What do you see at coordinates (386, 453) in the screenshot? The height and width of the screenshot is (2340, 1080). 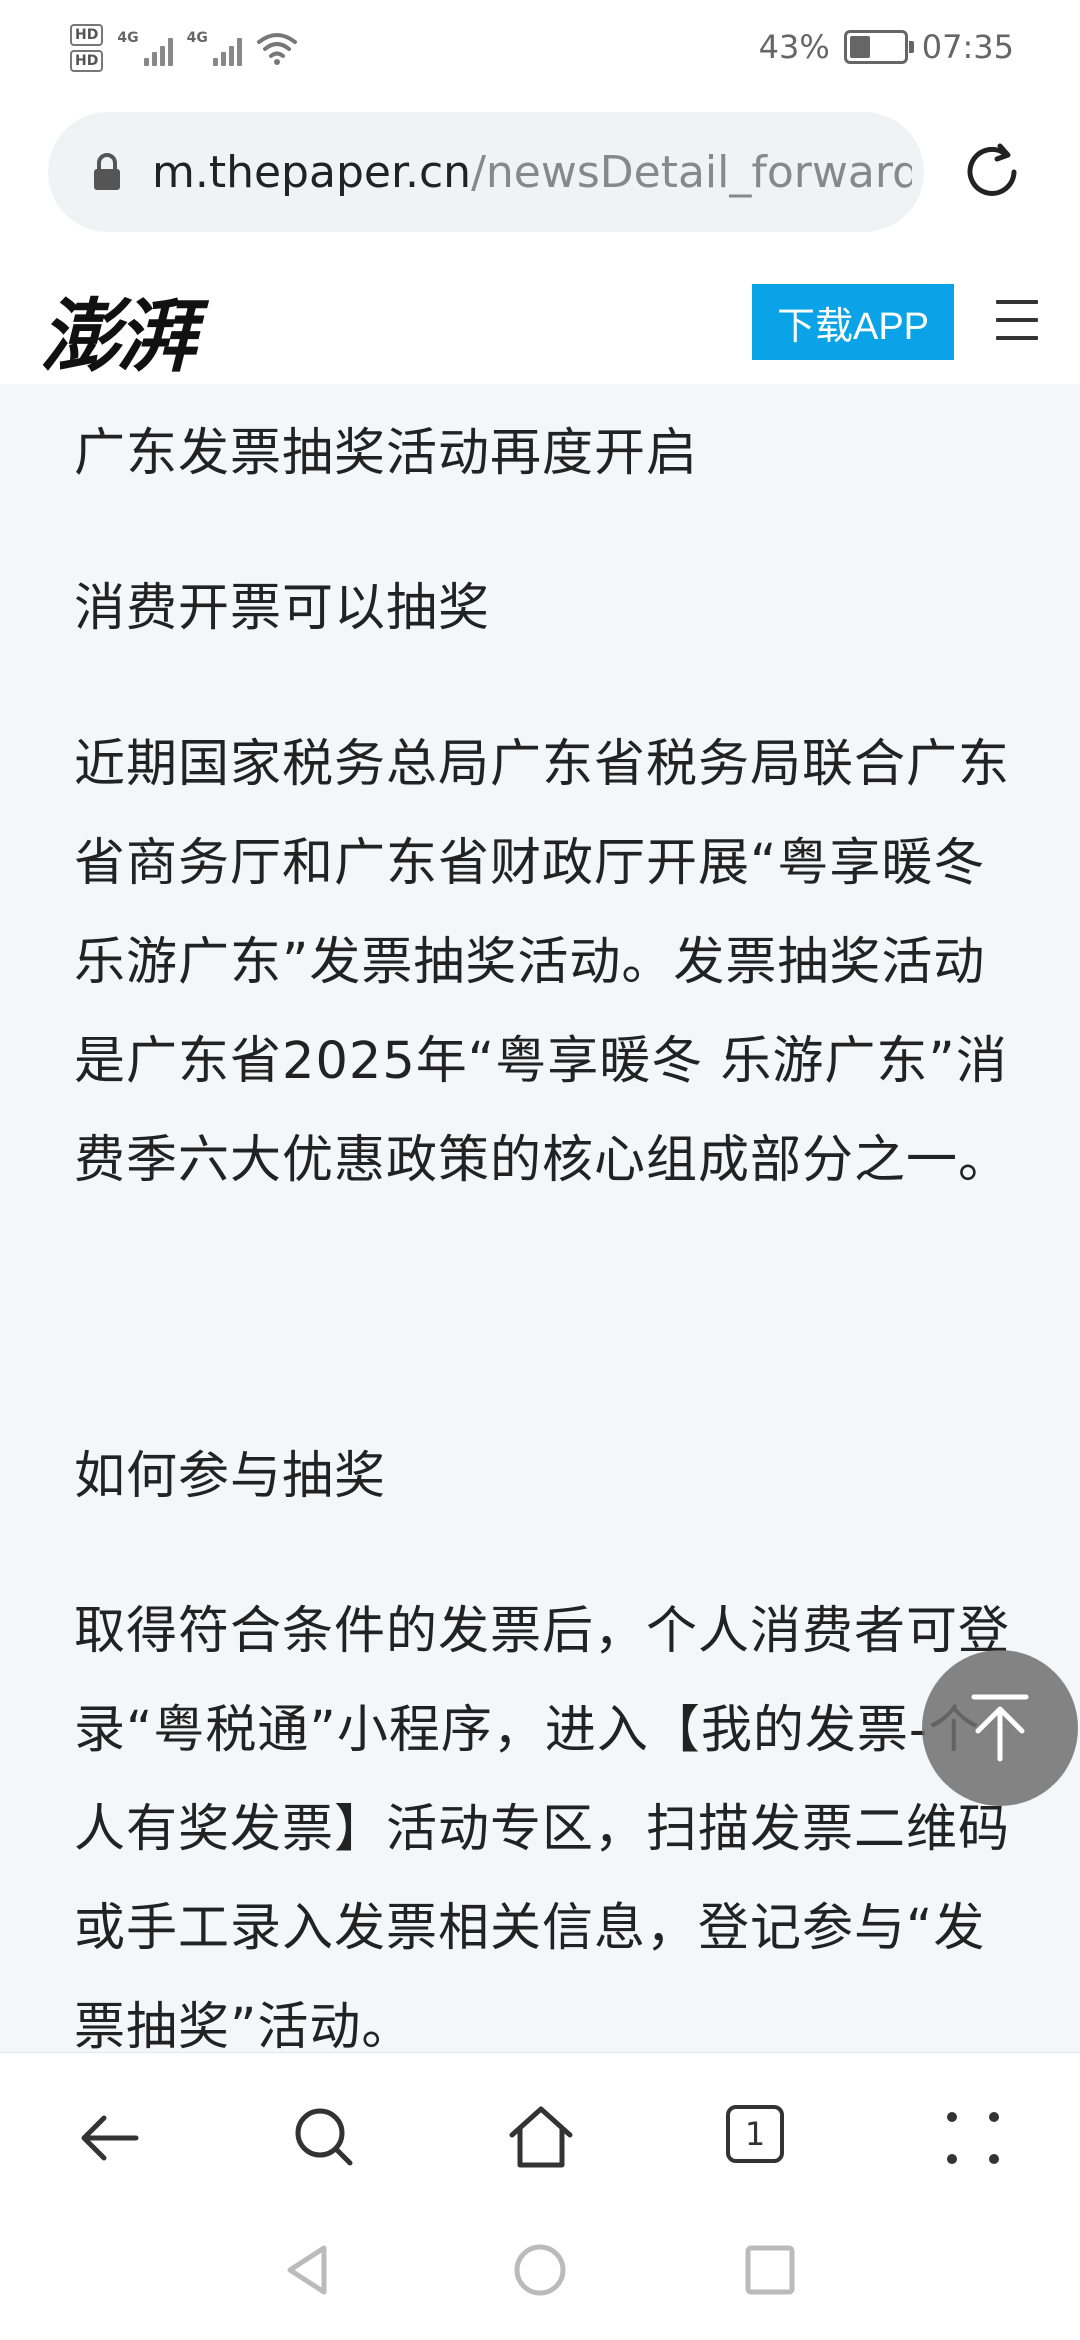 I see `article-heading-1: 广东发票抽奖活动再度开启` at bounding box center [386, 453].